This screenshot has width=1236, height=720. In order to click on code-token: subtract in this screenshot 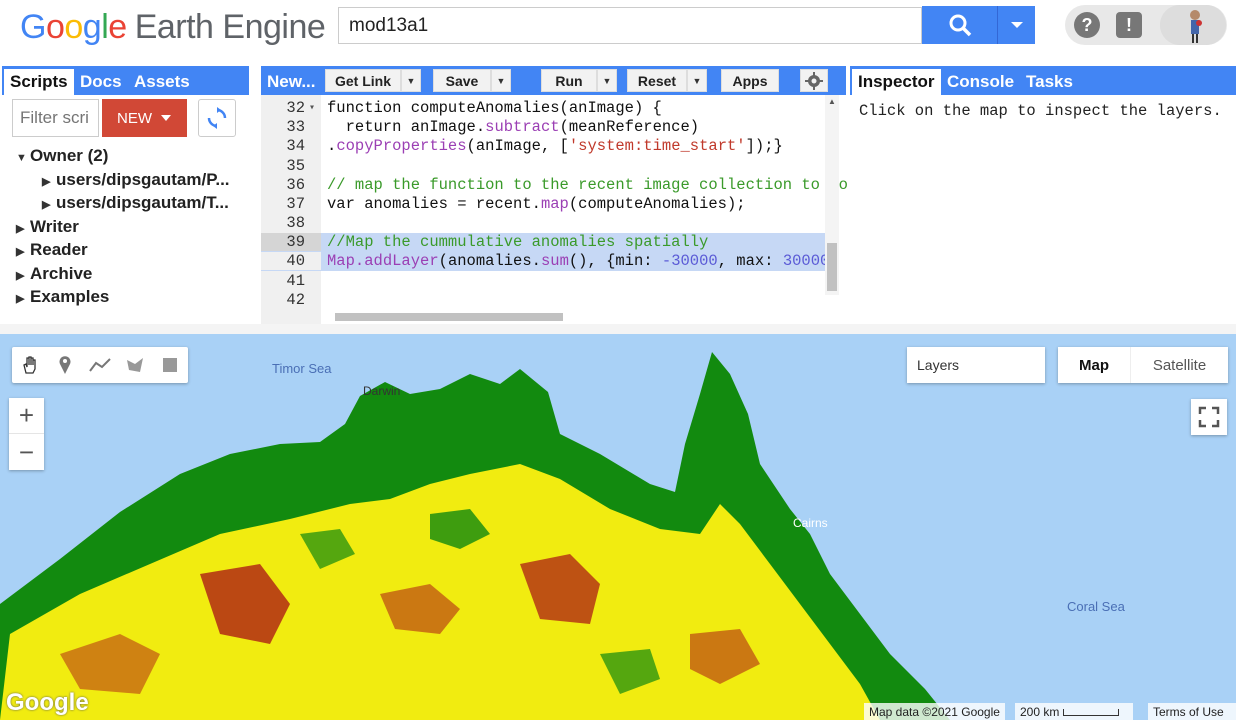, I will do `click(522, 127)`.